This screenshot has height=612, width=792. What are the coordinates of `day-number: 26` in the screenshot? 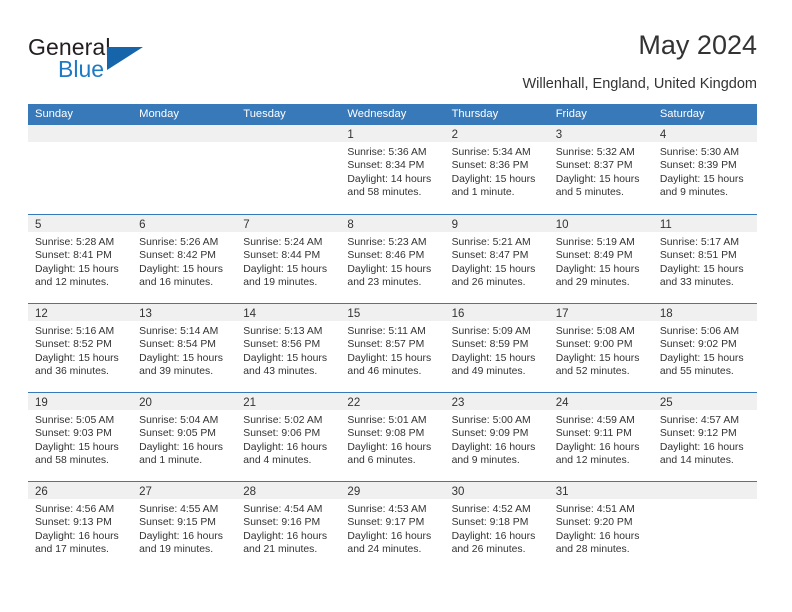 It's located at (41, 492).